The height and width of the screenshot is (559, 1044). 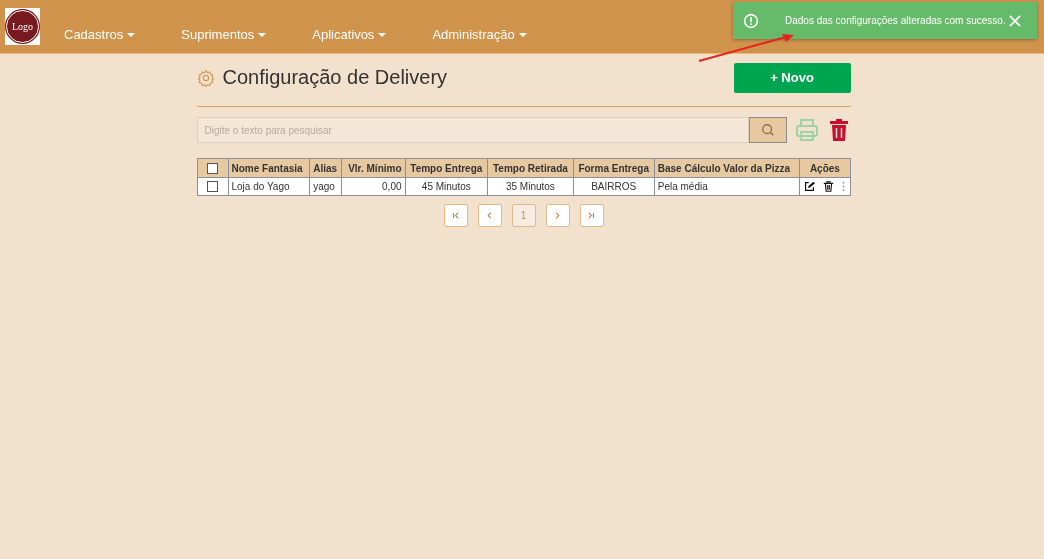 I want to click on column-header: Tempo Entrega, so click(x=446, y=168).